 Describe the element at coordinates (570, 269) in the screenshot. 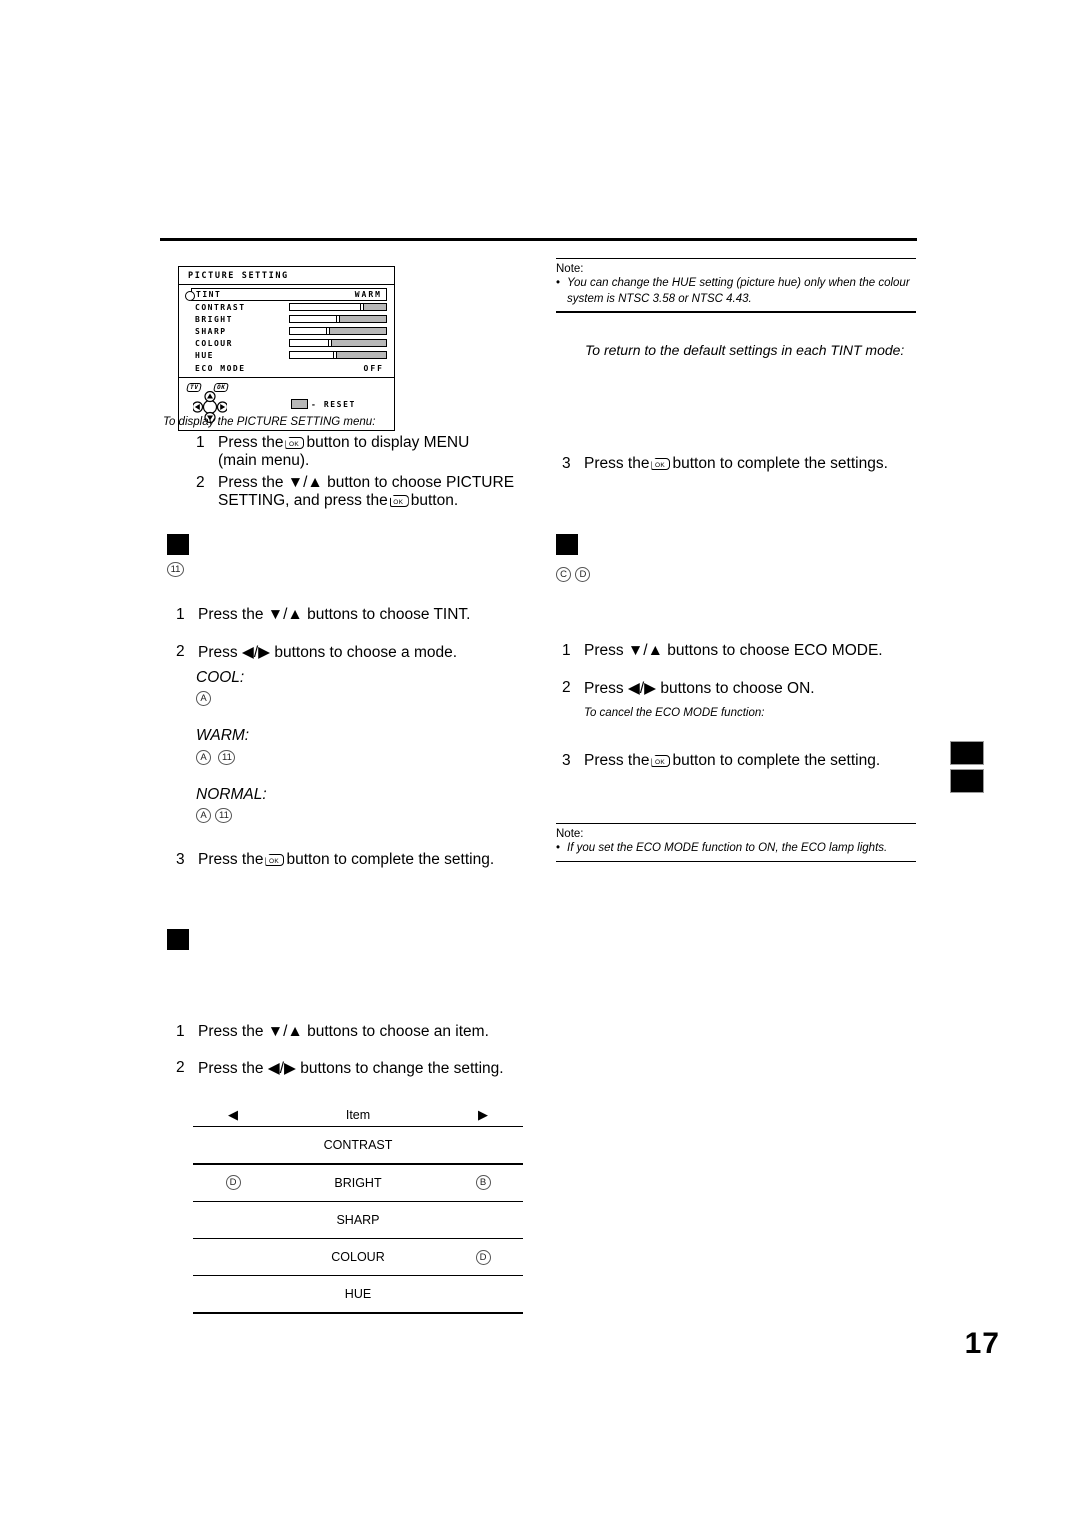

I see `note-label: Note:` at that location.